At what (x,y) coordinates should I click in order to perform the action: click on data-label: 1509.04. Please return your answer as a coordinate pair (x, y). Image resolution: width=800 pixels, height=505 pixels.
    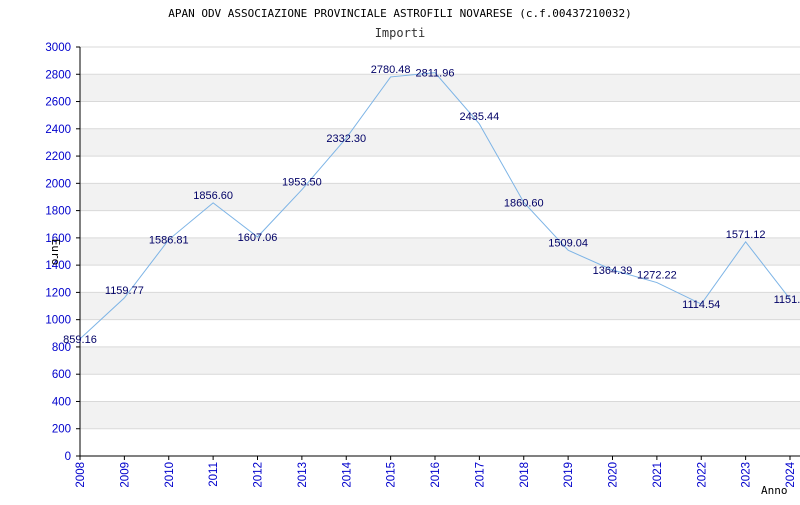
    Looking at the image, I should click on (568, 243).